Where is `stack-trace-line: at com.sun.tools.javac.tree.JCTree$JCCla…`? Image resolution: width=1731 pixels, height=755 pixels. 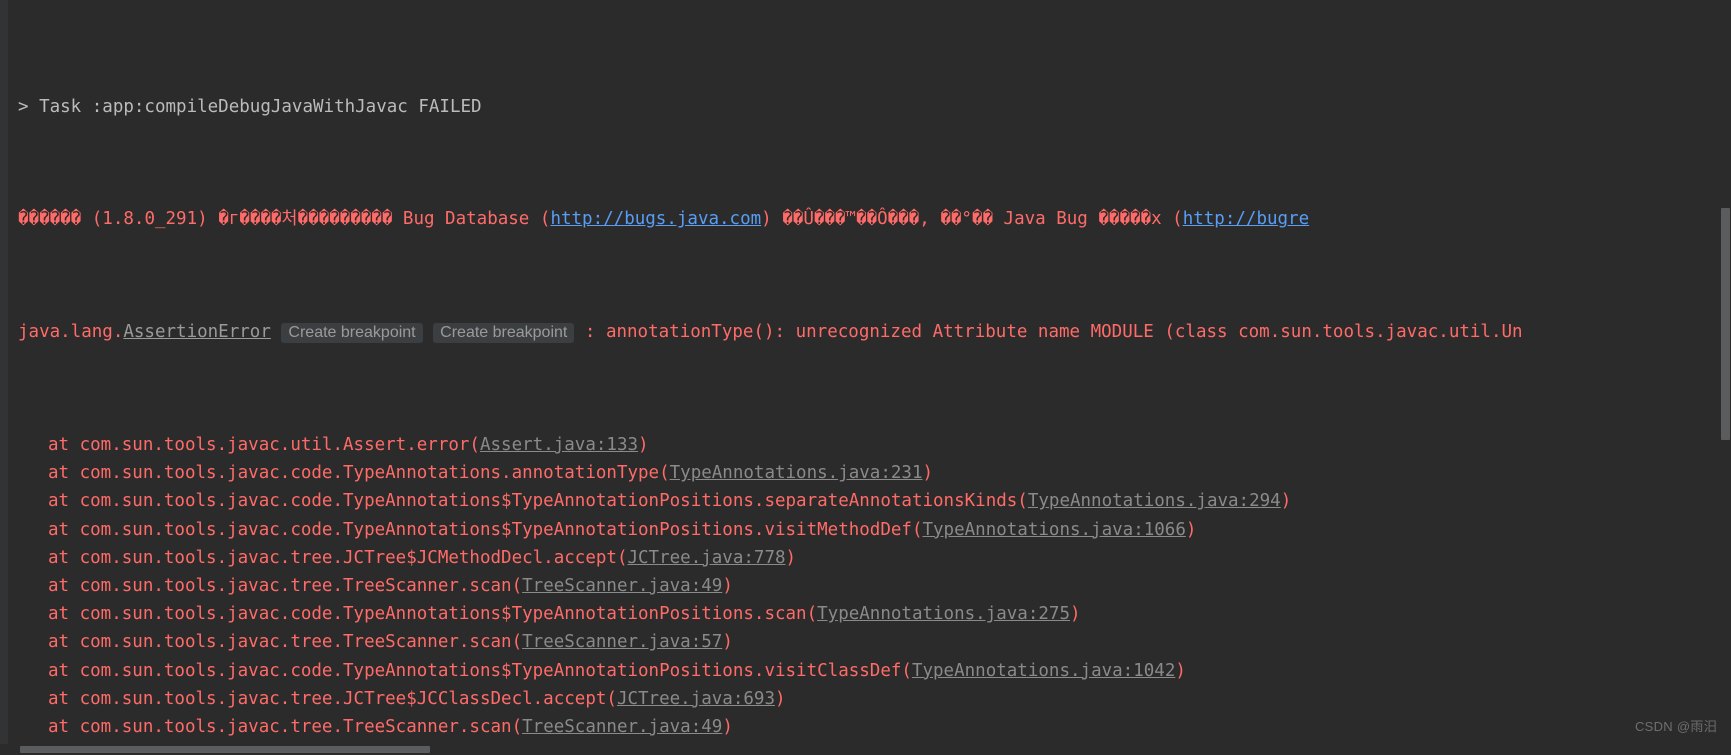 stack-trace-line: at com.sun.tools.javac.tree.JCTree$JCCla… is located at coordinates (865, 699).